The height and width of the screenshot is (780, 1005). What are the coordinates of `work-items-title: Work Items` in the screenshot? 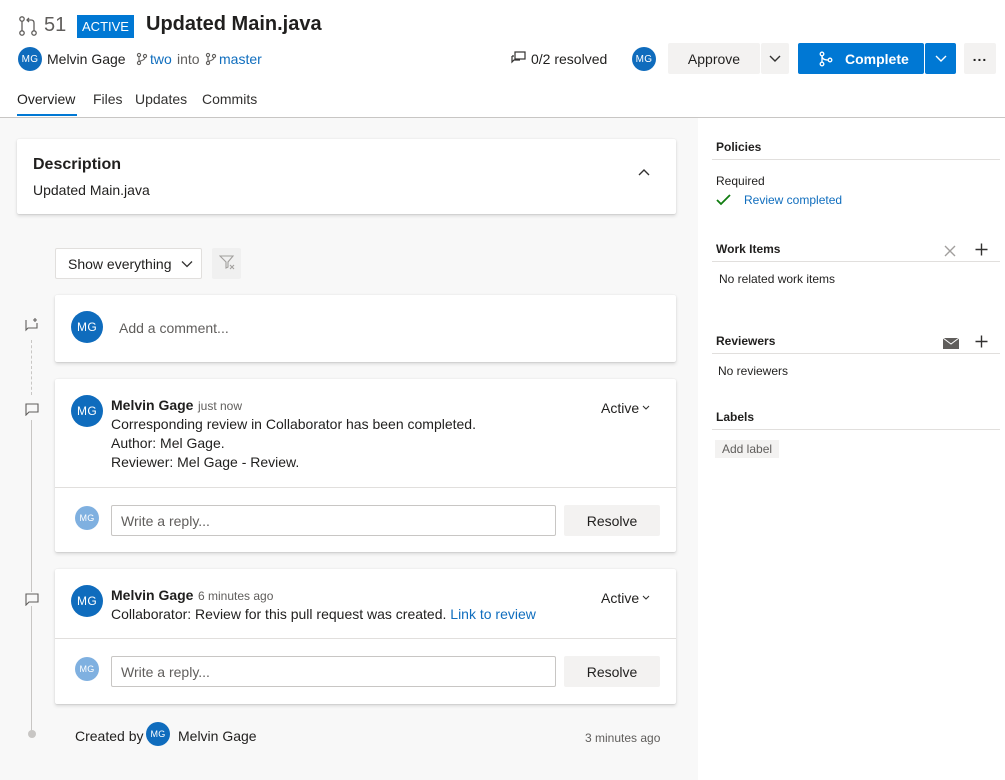 It's located at (748, 249).